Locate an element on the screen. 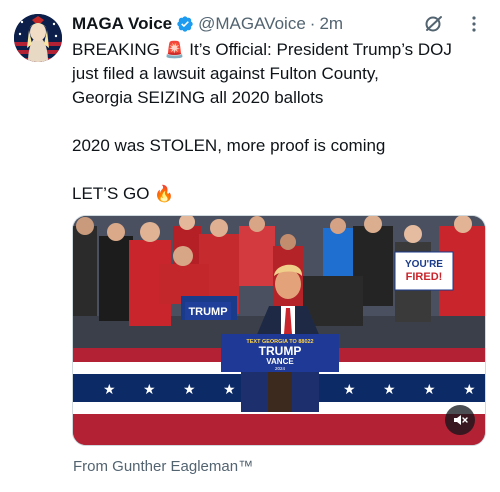 The image size is (500, 492). lets-go-text: LET’S GO is located at coordinates (111, 193).